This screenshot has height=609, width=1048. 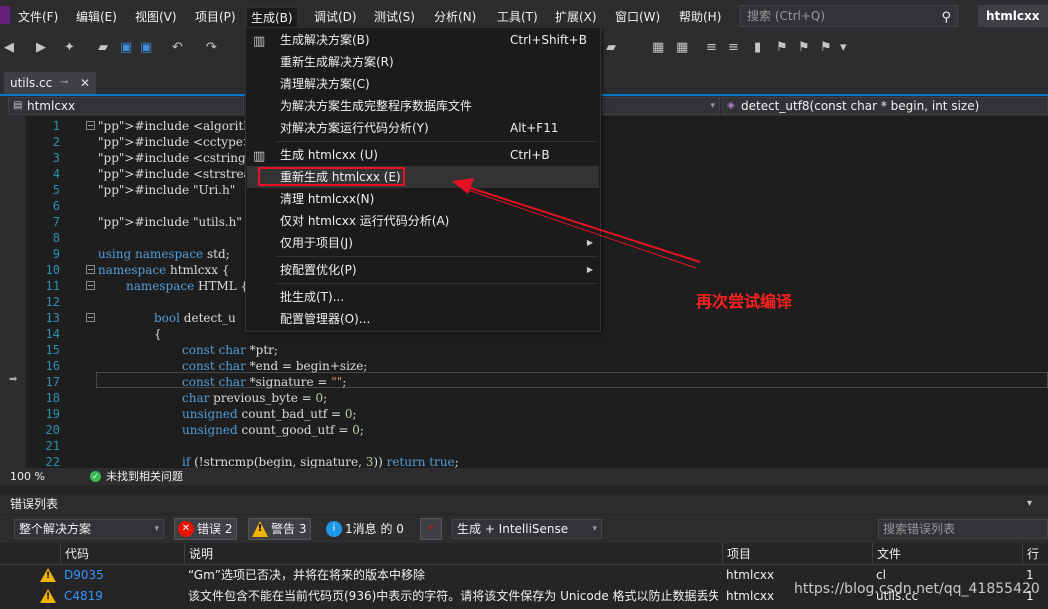 I want to click on annotation-arrow, so click(x=576, y=223).